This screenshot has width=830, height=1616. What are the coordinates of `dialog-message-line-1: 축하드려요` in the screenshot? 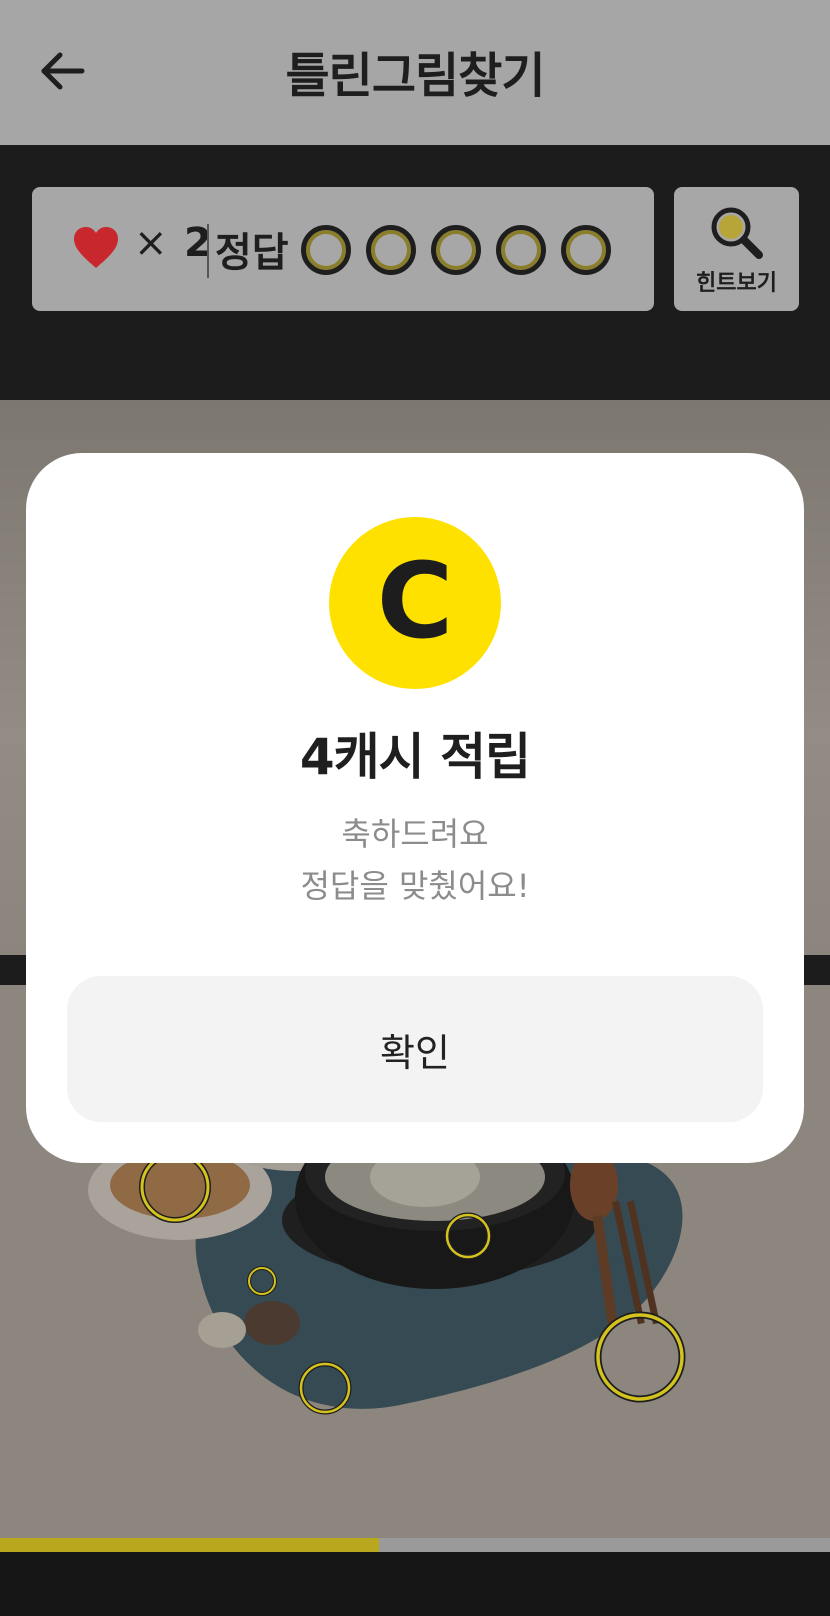 It's located at (415, 834).